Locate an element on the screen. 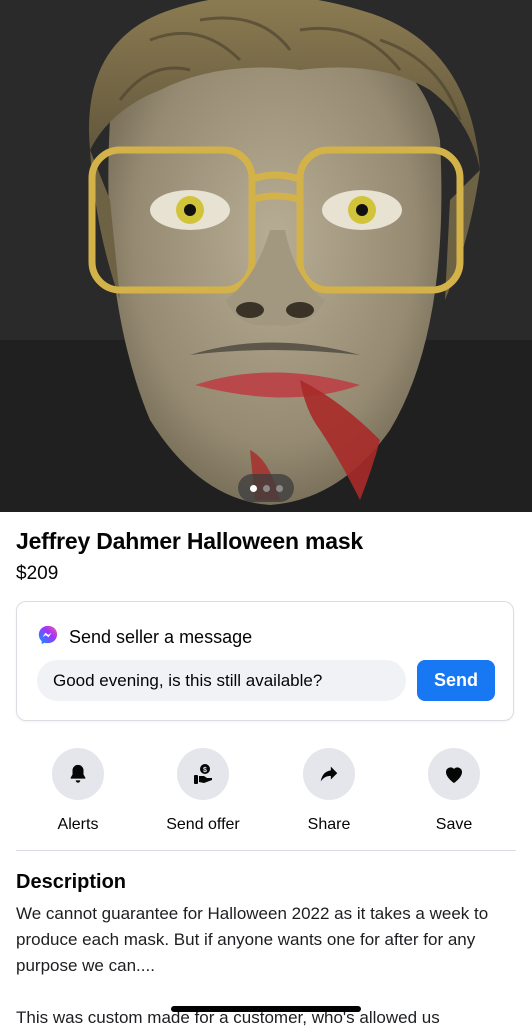 Image resolution: width=532 pixels, height=1031 pixels. message-header: Send seller a message is located at coordinates (144, 637).